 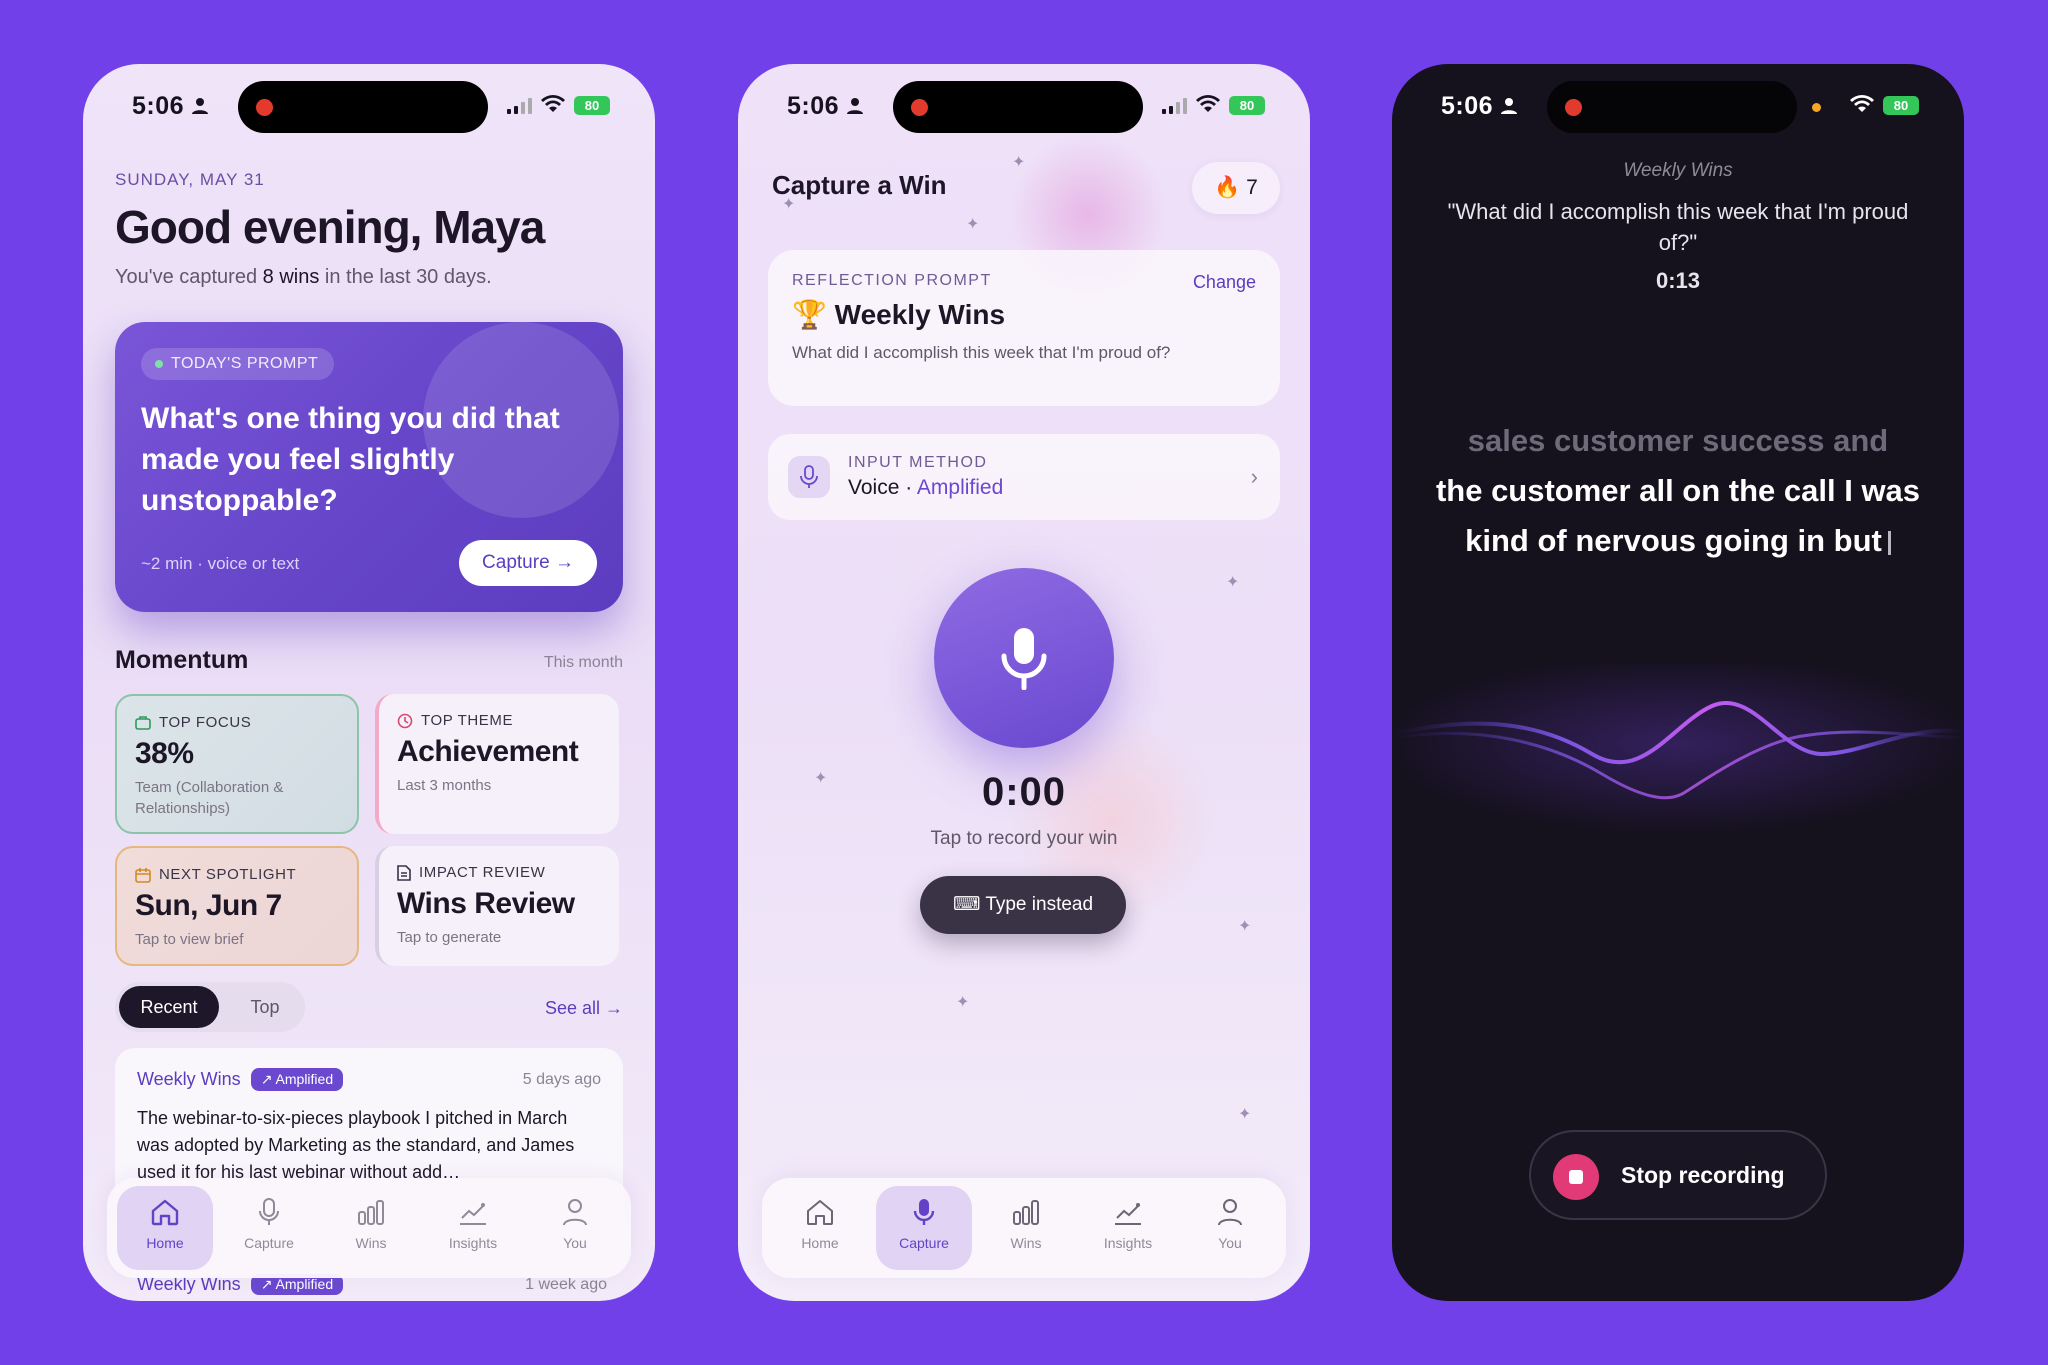 I want to click on record-button, so click(x=1024, y=658).